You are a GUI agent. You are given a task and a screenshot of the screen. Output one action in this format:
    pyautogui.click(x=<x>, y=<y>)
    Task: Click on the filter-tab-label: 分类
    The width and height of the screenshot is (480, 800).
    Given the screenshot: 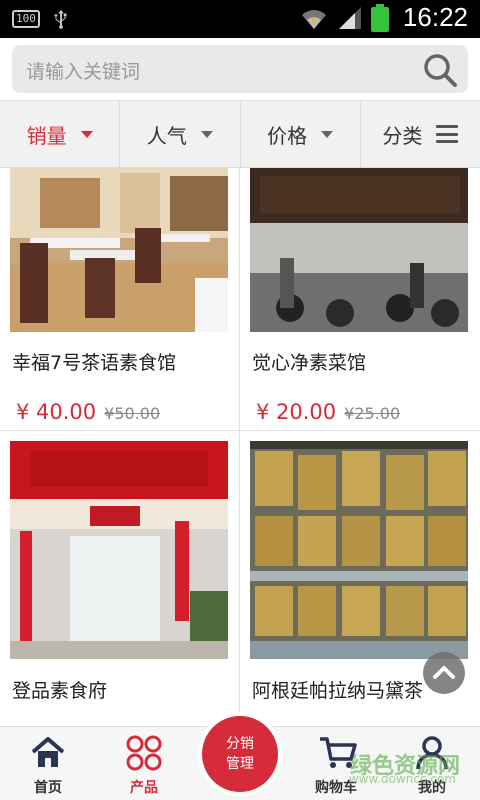 What is the action you would take?
    pyautogui.click(x=402, y=135)
    